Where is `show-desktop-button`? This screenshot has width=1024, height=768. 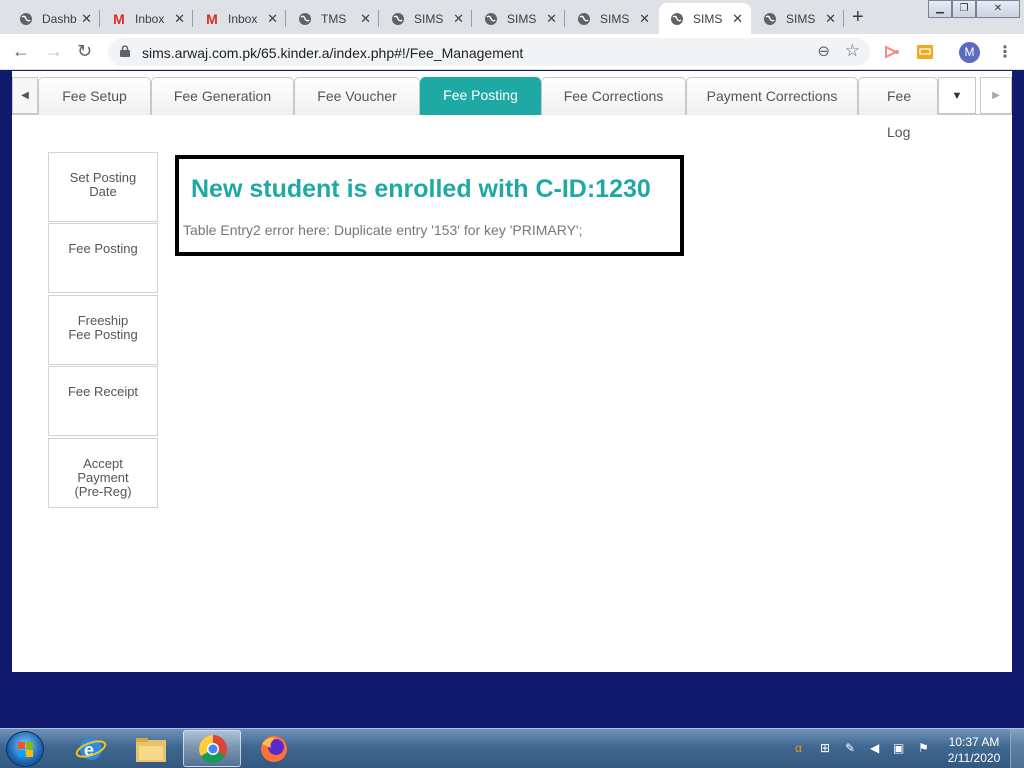 show-desktop-button is located at coordinates (1017, 748).